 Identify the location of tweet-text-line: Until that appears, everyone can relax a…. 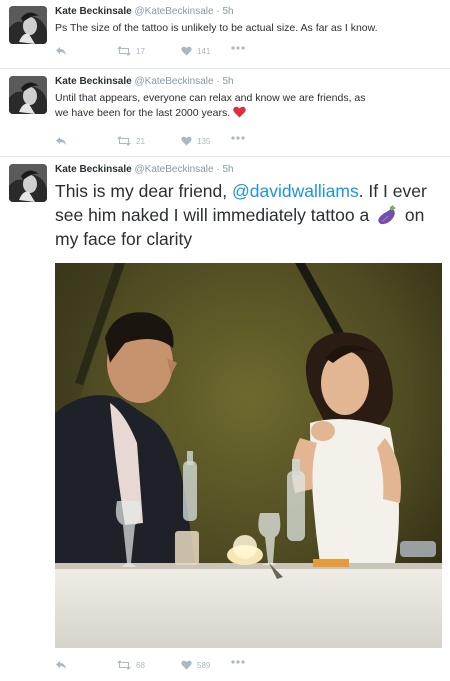
(210, 98).